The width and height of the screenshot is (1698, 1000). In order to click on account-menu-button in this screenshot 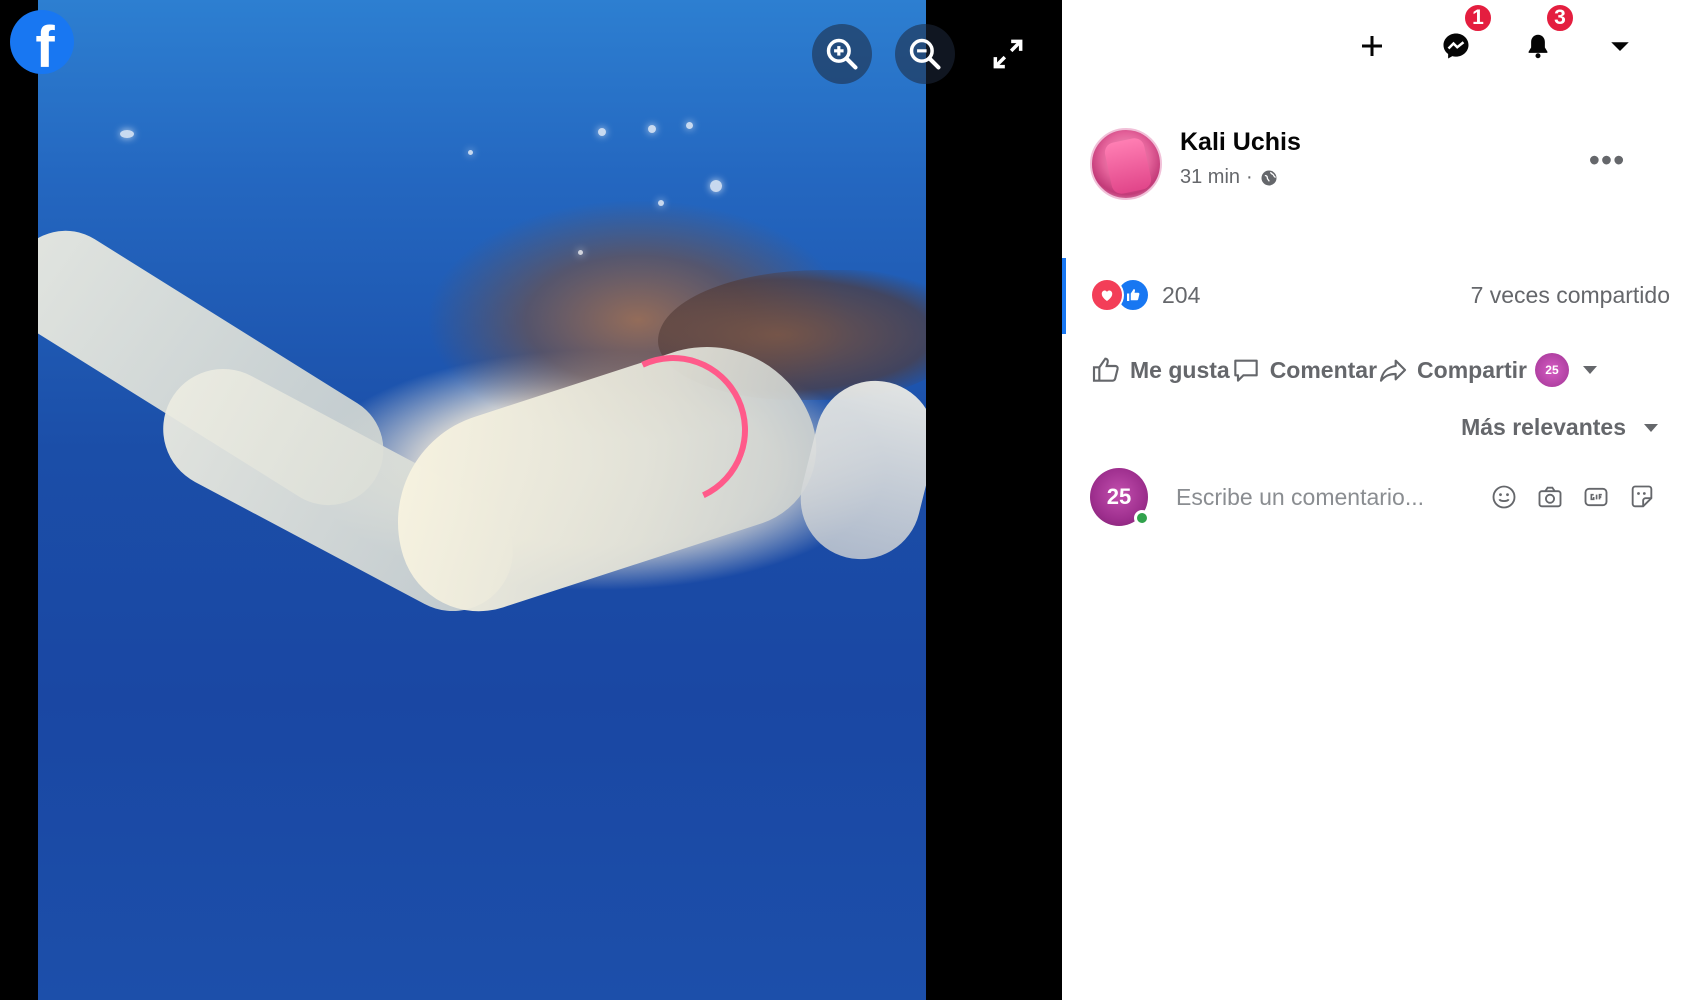, I will do `click(1620, 46)`.